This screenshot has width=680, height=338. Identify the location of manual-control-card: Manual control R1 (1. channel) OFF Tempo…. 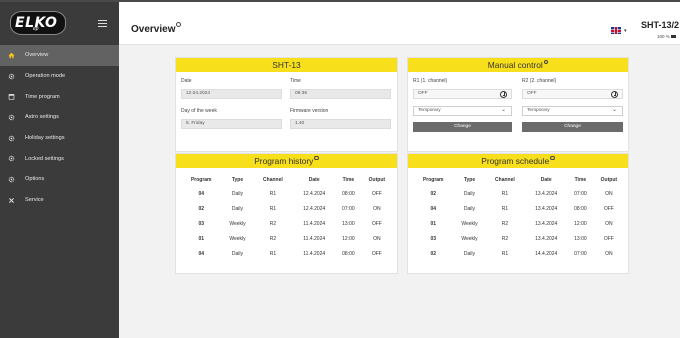
(518, 104).